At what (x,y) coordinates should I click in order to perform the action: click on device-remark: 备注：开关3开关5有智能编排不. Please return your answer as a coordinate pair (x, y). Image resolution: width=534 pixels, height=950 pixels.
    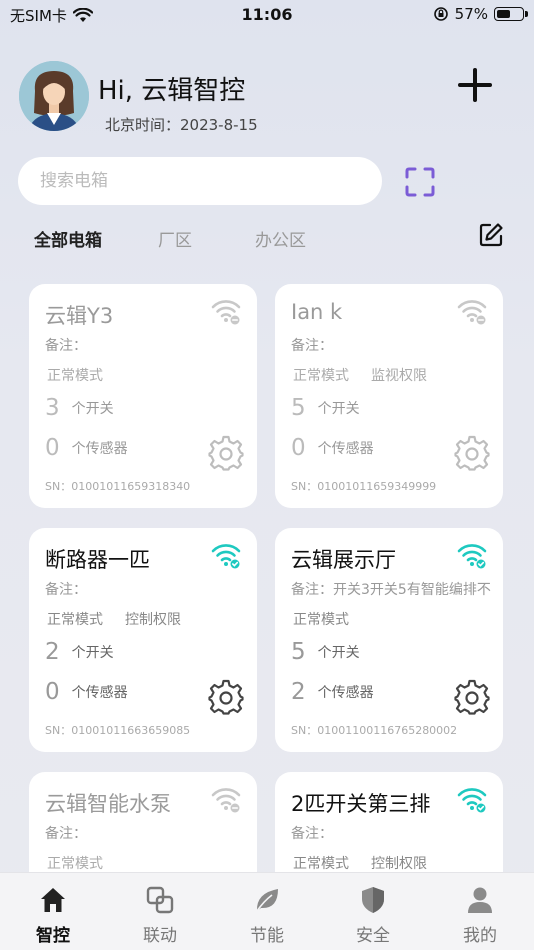
    Looking at the image, I should click on (391, 590).